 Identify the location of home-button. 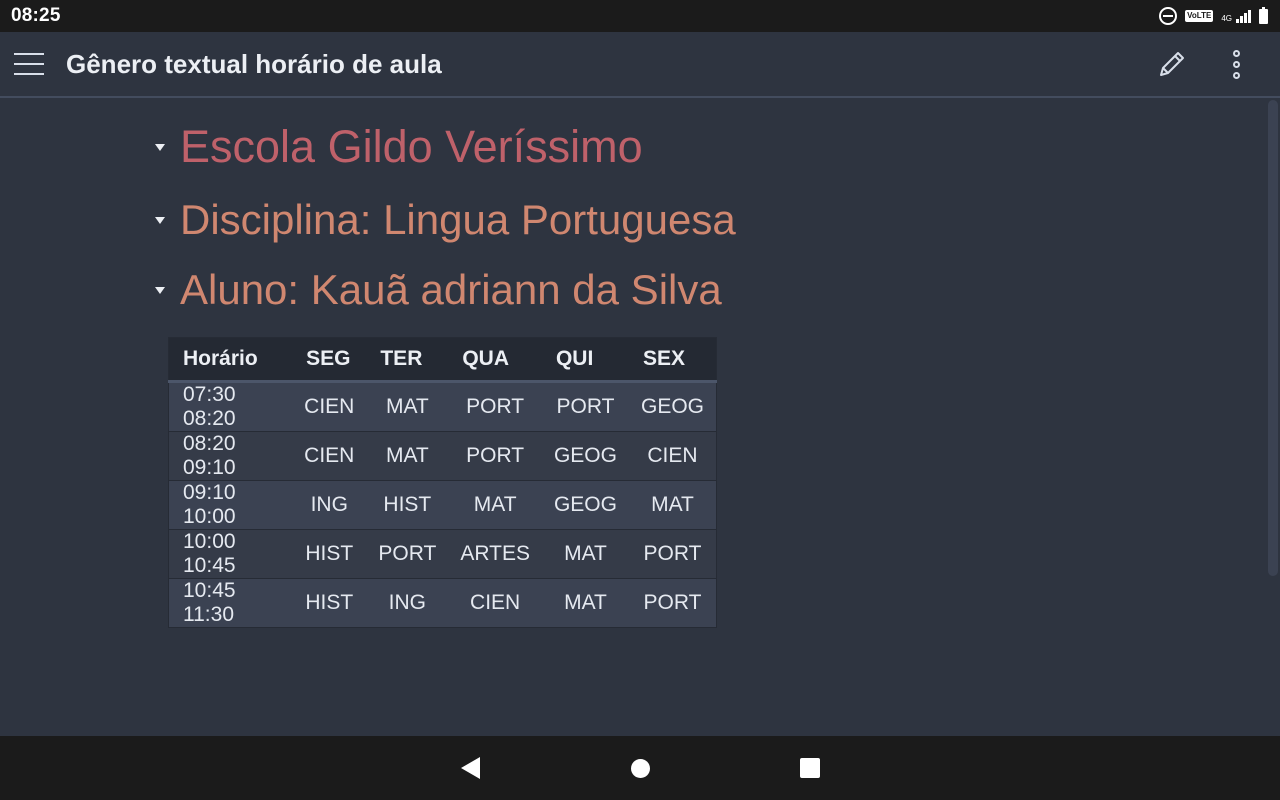
(640, 768).